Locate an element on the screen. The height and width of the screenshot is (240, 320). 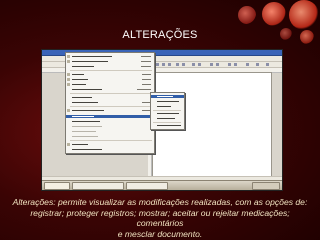
edit-menu is located at coordinates (110, 103).